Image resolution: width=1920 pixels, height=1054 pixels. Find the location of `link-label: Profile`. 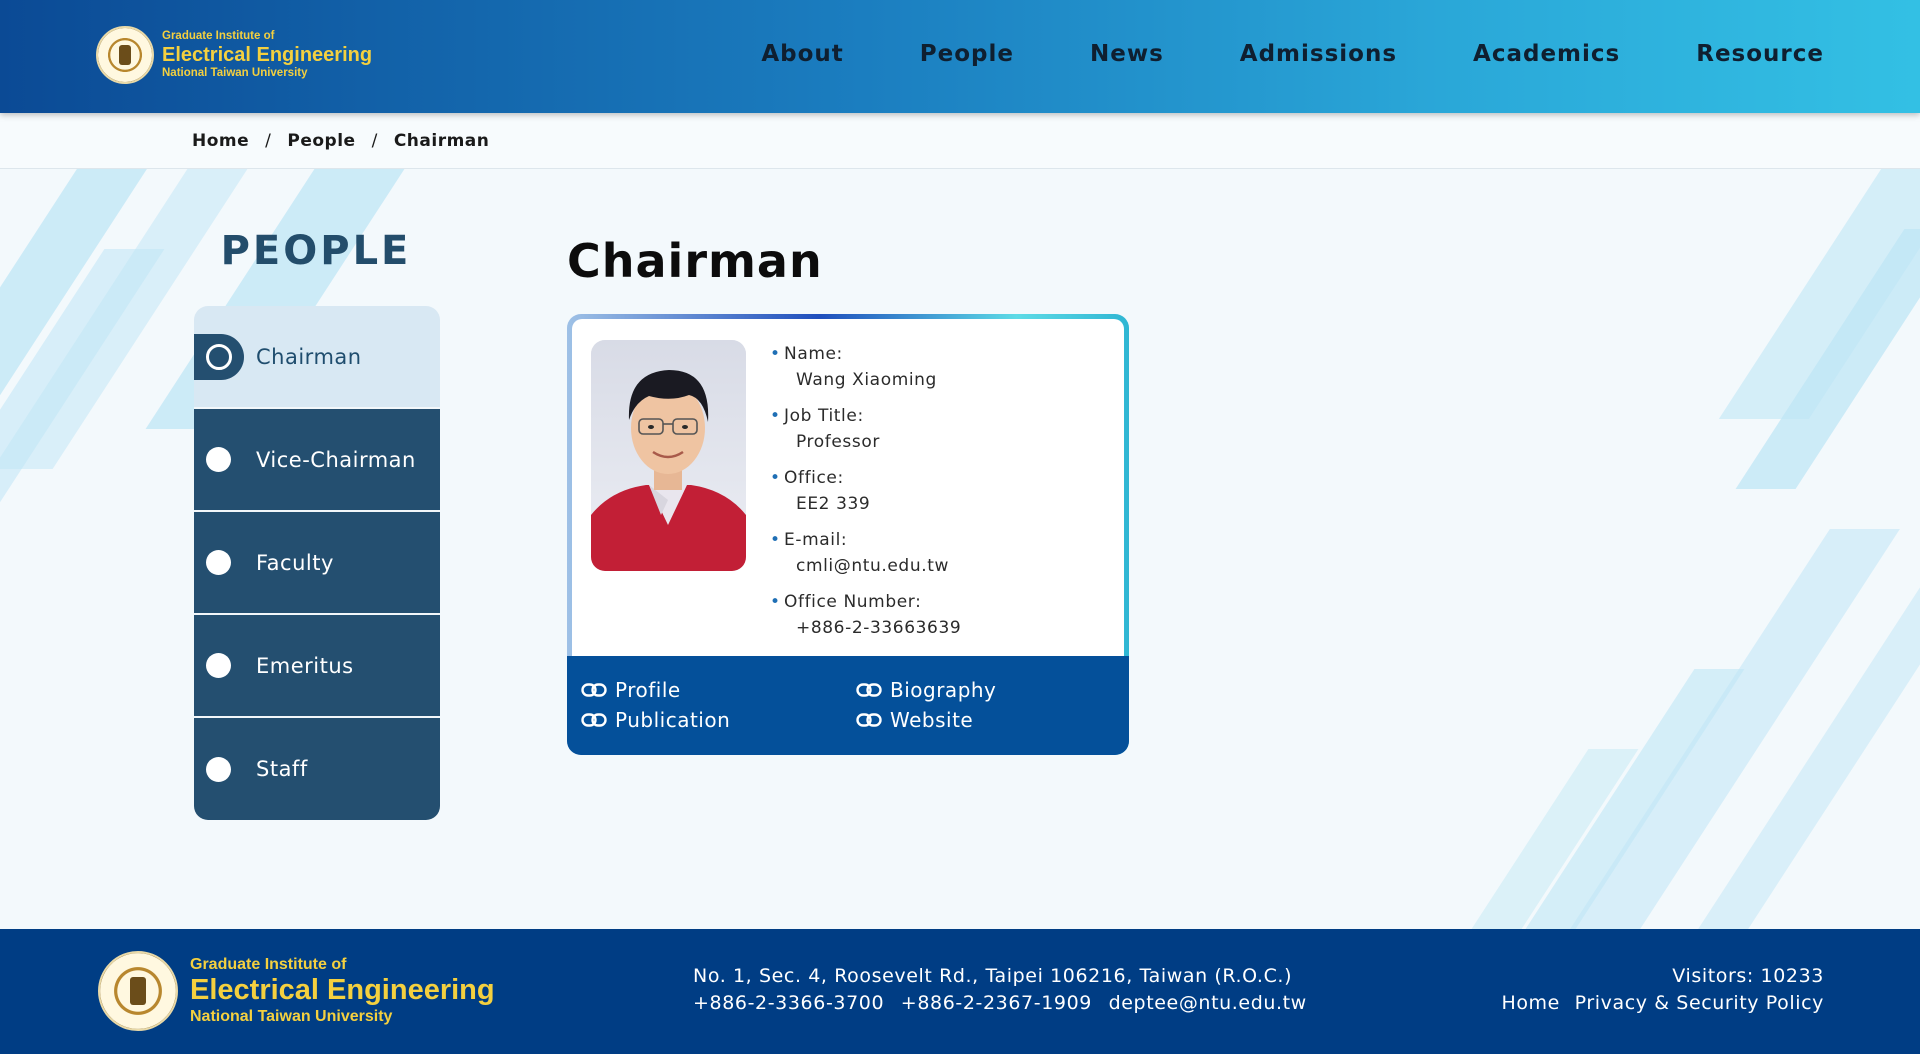

link-label: Profile is located at coordinates (648, 690).